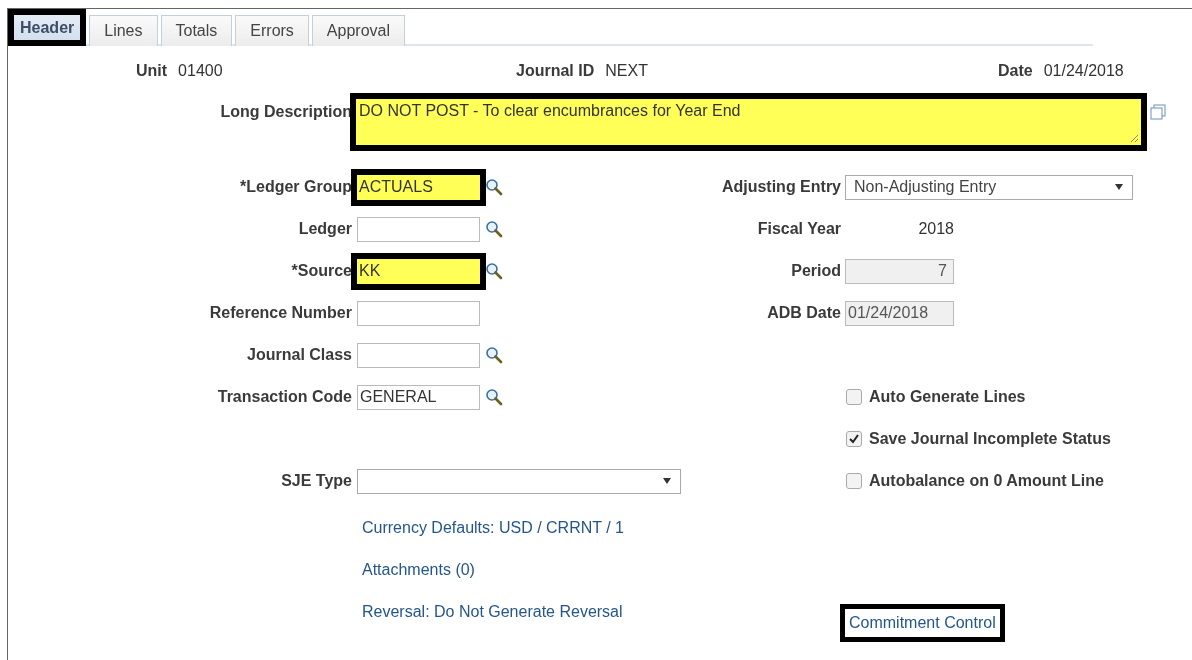 The image size is (1192, 660). Describe the element at coordinates (899, 271) in the screenshot. I see `input-field: 7` at that location.